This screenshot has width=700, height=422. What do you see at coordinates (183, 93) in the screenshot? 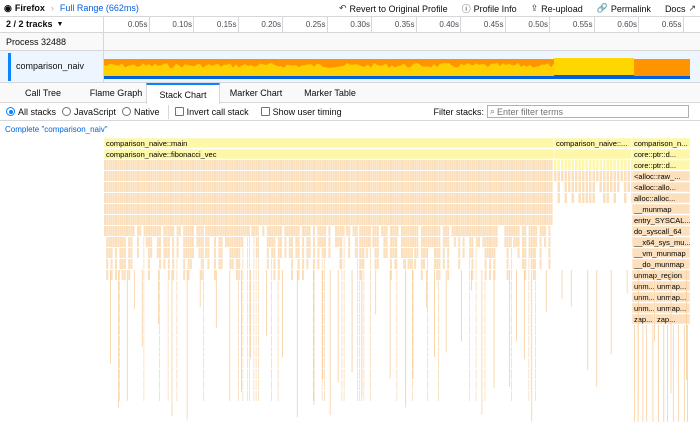
I see `tab-stack-chart: Stack Chart` at bounding box center [183, 93].